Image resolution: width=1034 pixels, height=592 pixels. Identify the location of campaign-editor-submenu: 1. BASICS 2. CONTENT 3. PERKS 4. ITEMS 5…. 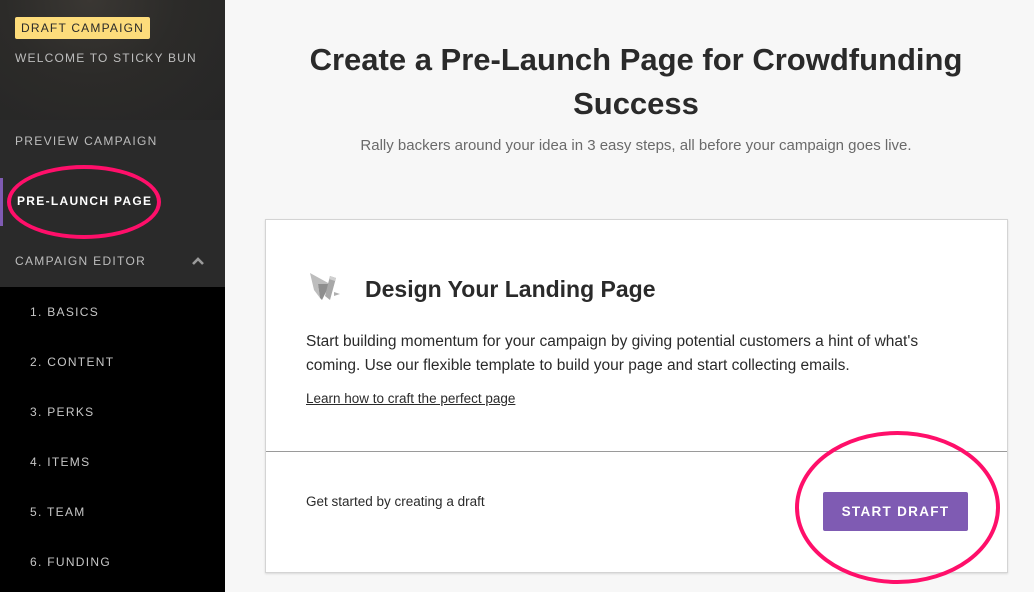
(112, 439).